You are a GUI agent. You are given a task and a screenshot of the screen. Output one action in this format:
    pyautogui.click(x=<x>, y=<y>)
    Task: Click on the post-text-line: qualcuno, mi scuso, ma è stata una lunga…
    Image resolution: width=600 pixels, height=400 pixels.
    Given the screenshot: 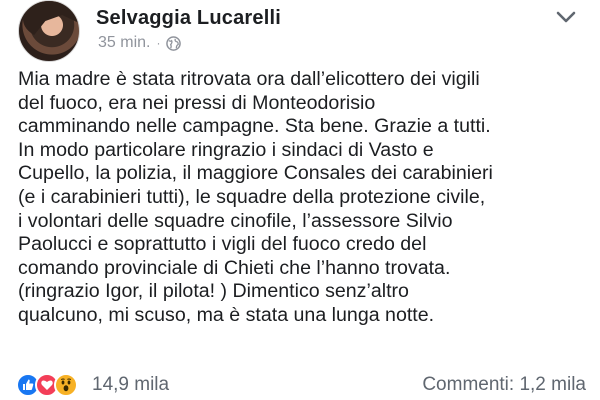 What is the action you would take?
    pyautogui.click(x=226, y=314)
    